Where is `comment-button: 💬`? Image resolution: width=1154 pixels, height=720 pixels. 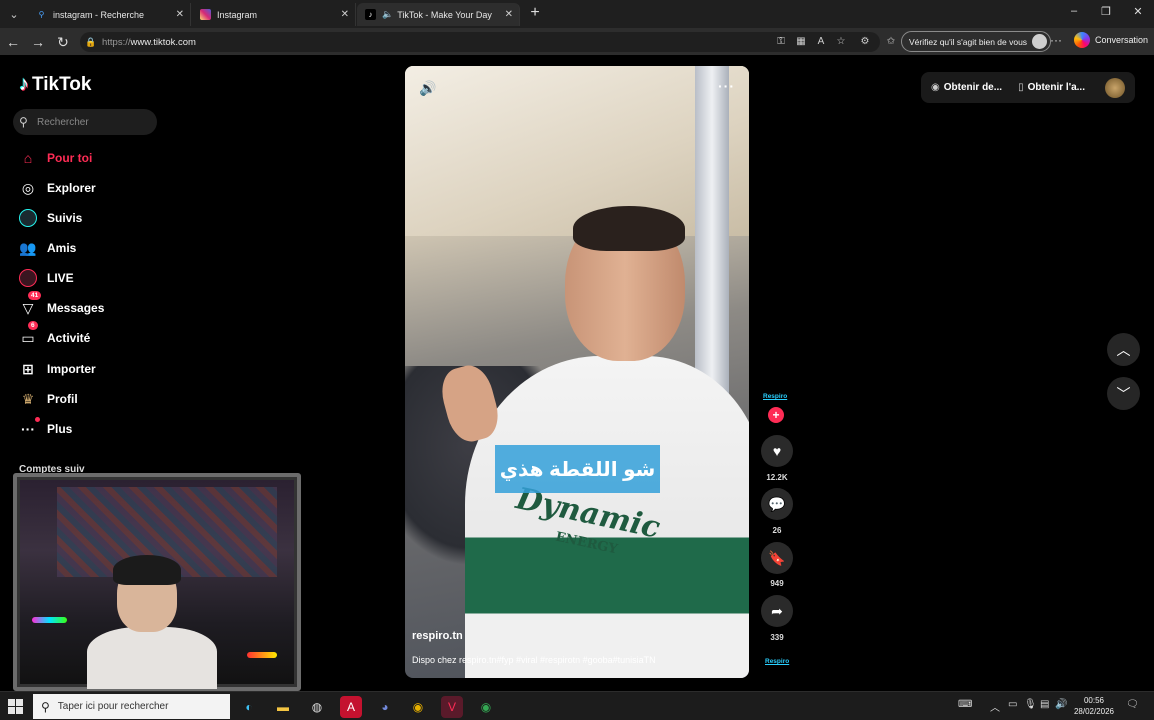
comment-button: 💬 is located at coordinates (777, 504).